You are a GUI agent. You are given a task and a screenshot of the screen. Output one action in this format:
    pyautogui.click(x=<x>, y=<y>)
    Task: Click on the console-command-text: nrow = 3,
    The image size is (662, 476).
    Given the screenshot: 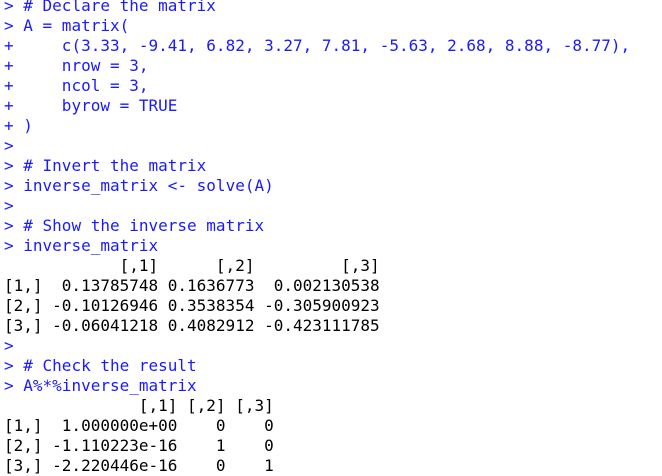 What is the action you would take?
    pyautogui.click(x=81, y=65)
    